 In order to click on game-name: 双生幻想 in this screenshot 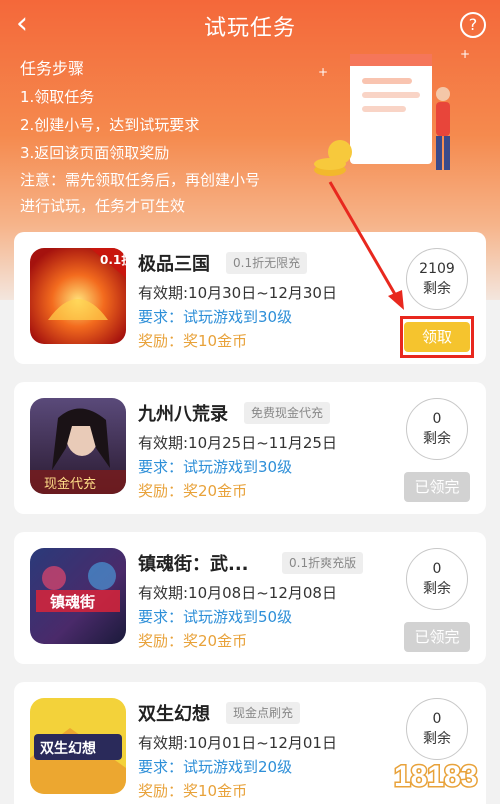, I will do `click(174, 714)`.